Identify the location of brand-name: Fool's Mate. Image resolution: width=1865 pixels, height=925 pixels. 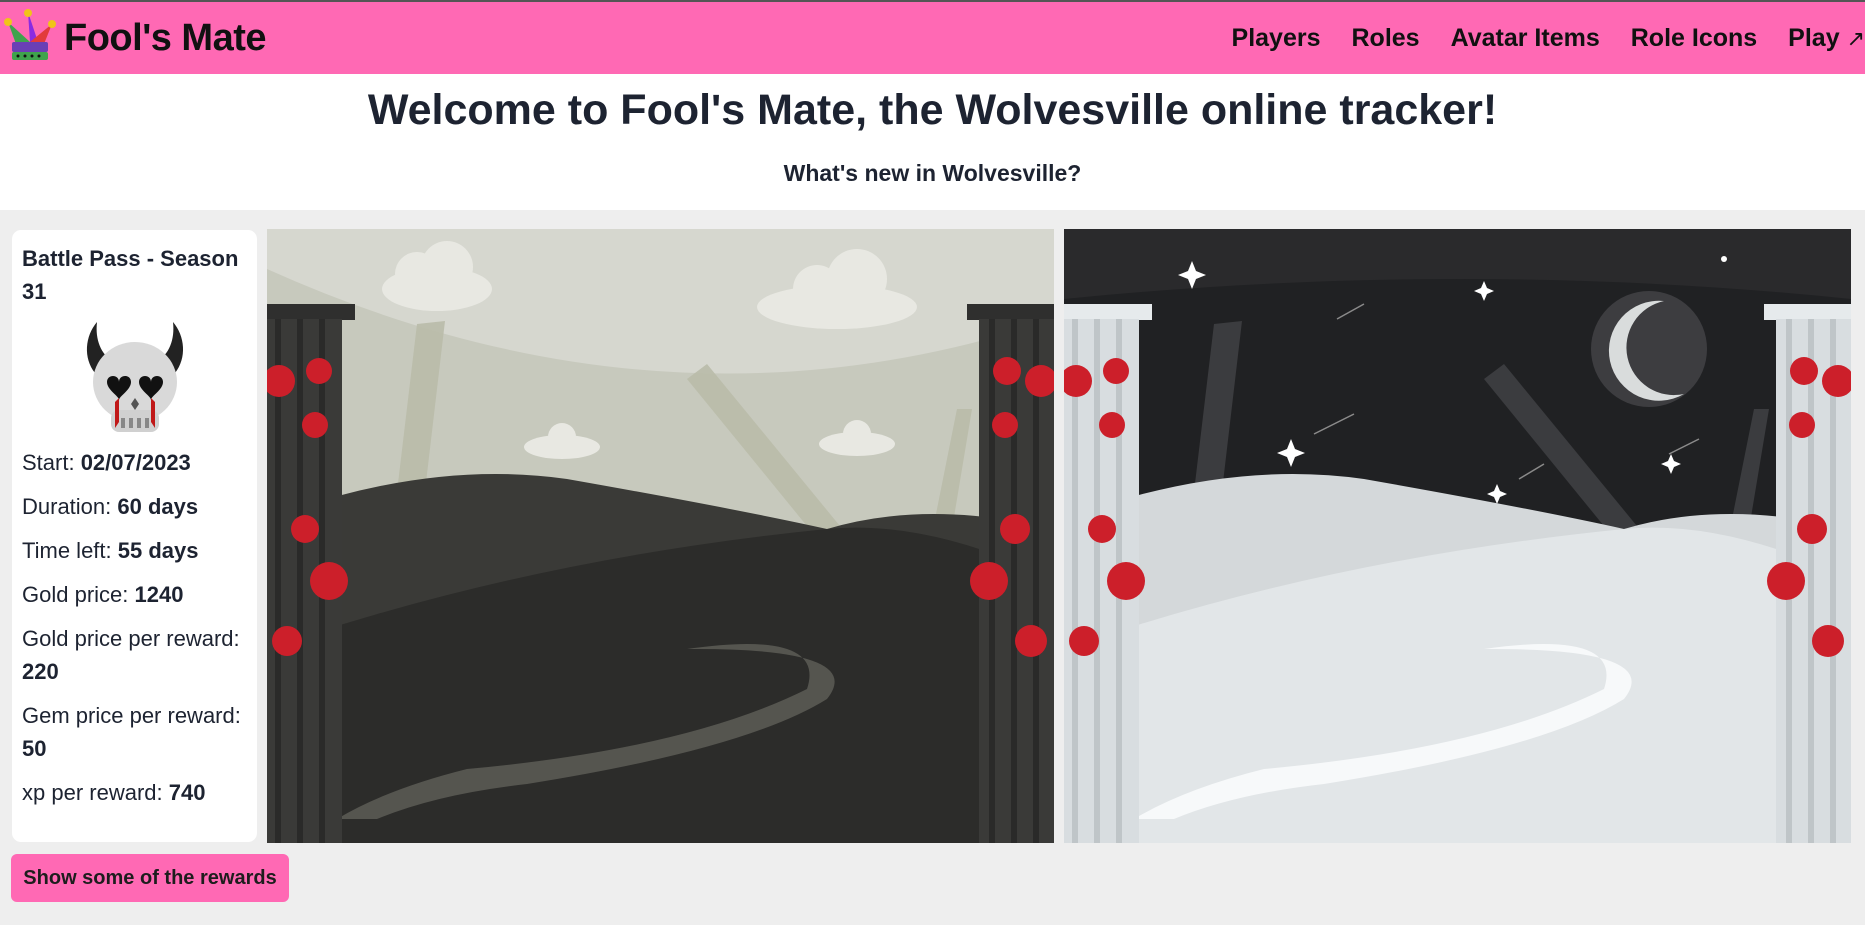
(165, 37).